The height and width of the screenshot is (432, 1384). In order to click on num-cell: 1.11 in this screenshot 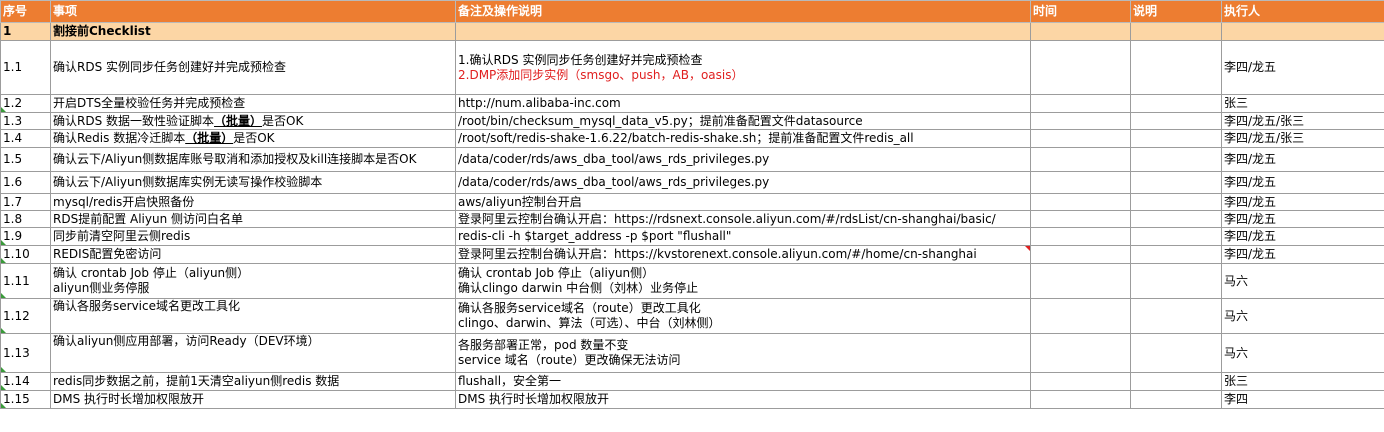, I will do `click(25, 281)`.